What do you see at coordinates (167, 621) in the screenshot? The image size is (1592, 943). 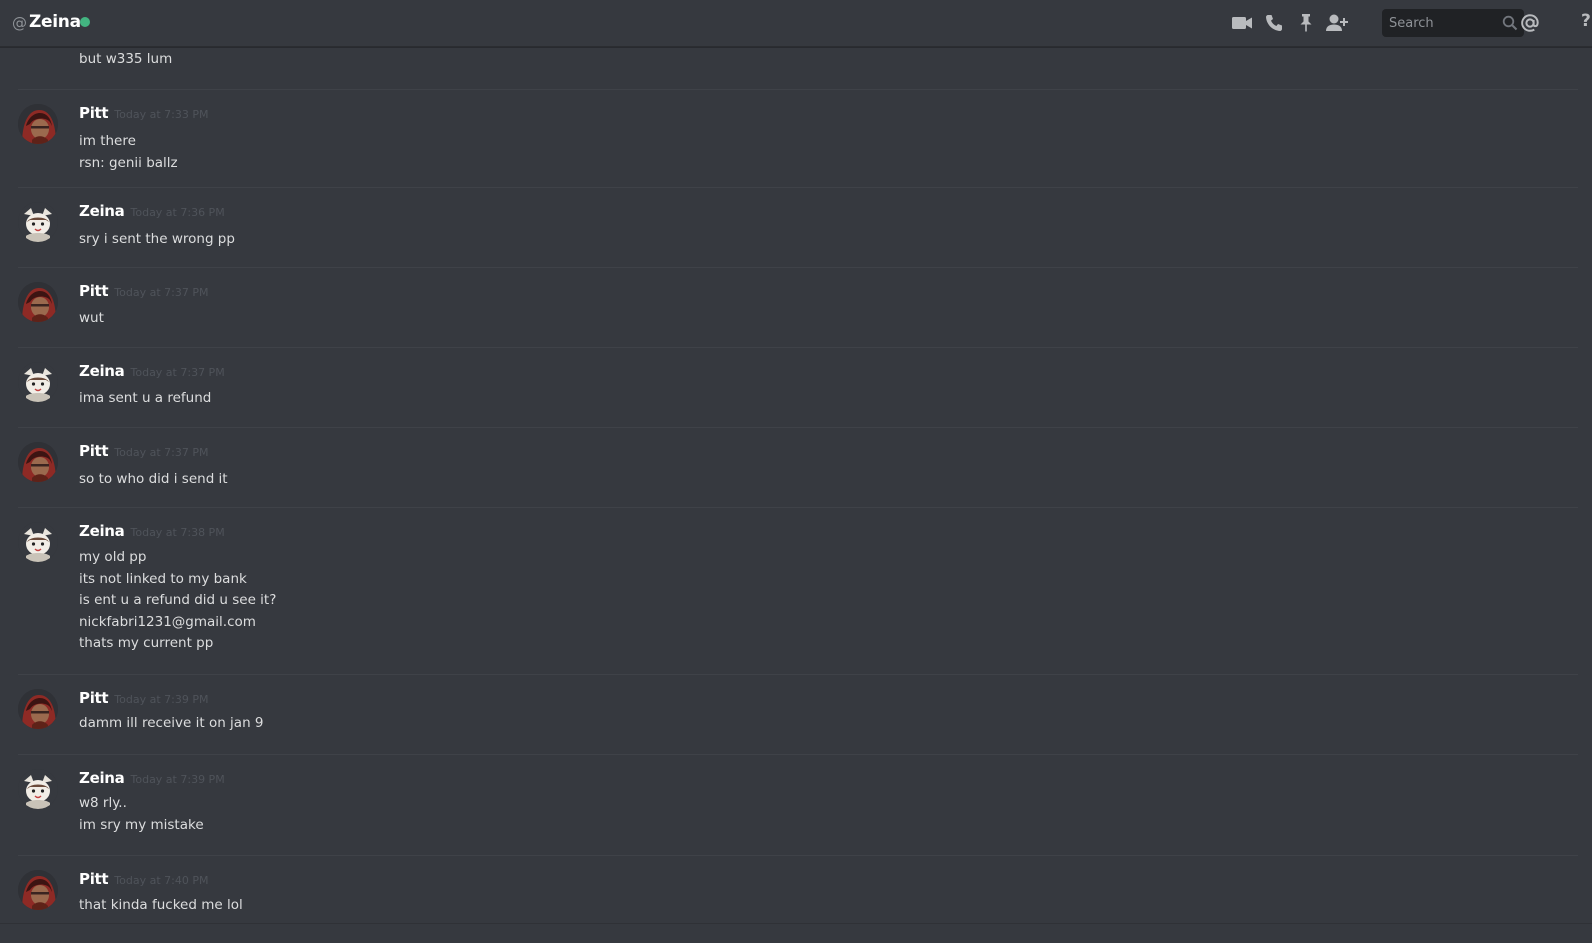 I see `message-text: nickfabri1231@gmail.com` at bounding box center [167, 621].